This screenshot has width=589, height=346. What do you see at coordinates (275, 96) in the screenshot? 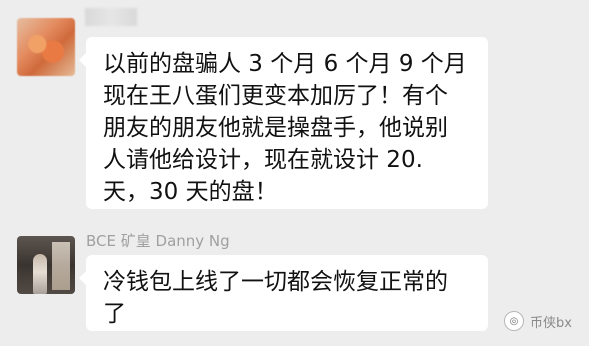
I see `message-1-line-2: 现在王八蛋们更变本加厉了！有个` at bounding box center [275, 96].